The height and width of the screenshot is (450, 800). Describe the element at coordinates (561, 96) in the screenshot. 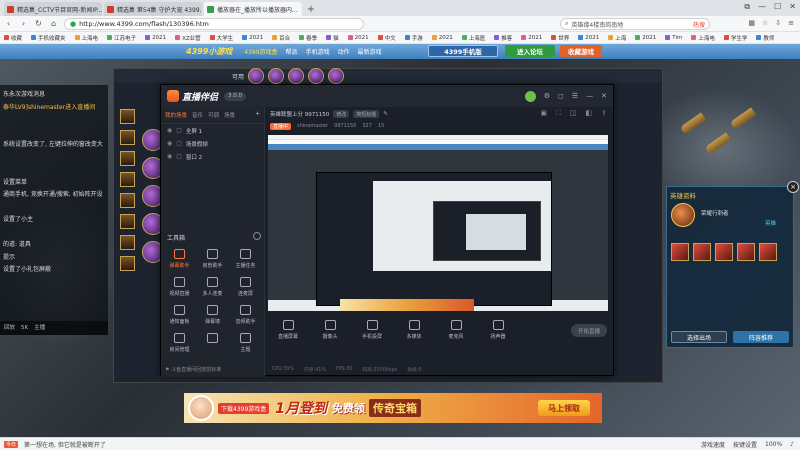

I see `popout-icon: ◻` at that location.